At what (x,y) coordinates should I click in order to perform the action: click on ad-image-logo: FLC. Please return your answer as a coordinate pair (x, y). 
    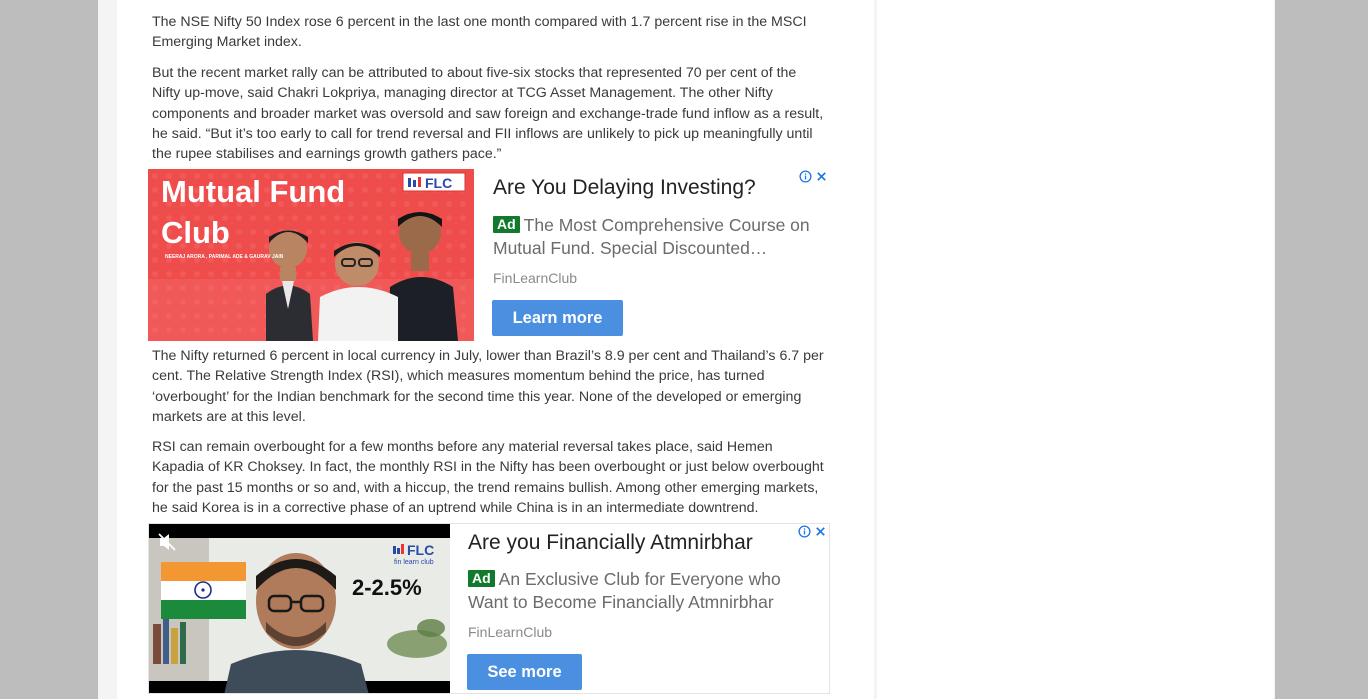
    Looking at the image, I should click on (438, 183).